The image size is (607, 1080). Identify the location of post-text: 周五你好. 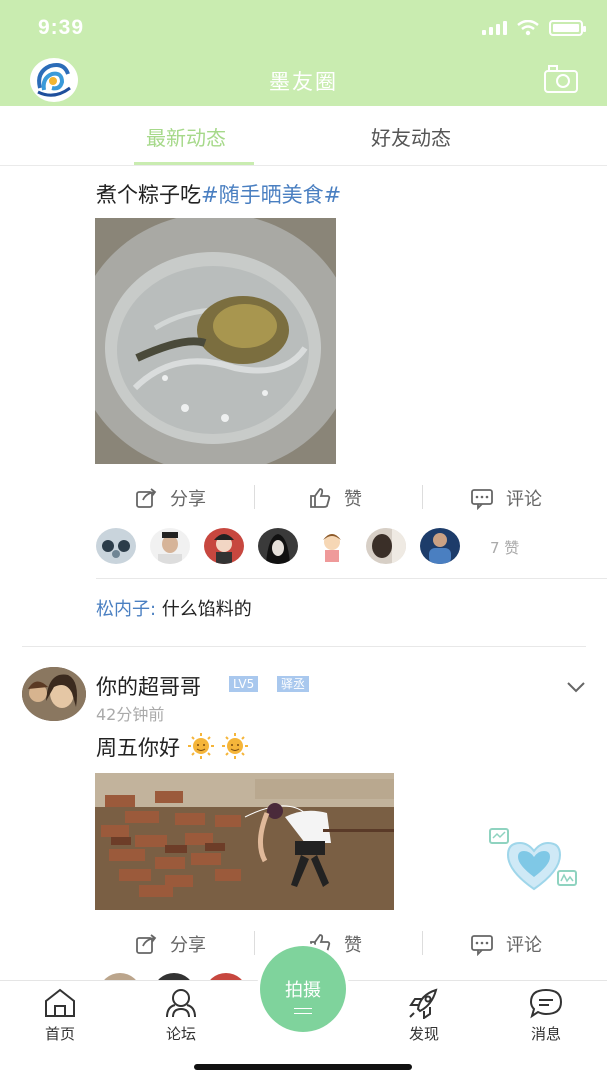
(172, 747).